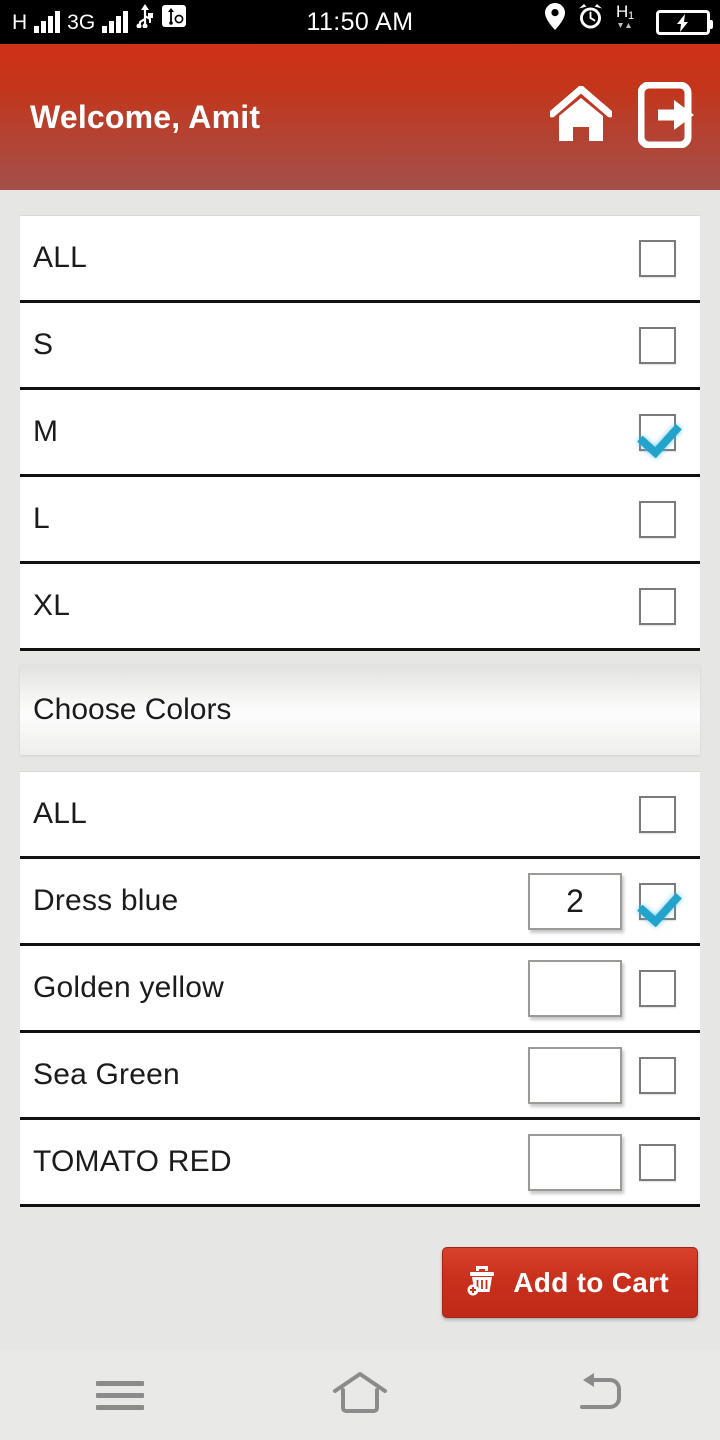 The image size is (720, 1440). Describe the element at coordinates (360, 1262) in the screenshot. I see `cart-action-area: Add to Cart` at that location.